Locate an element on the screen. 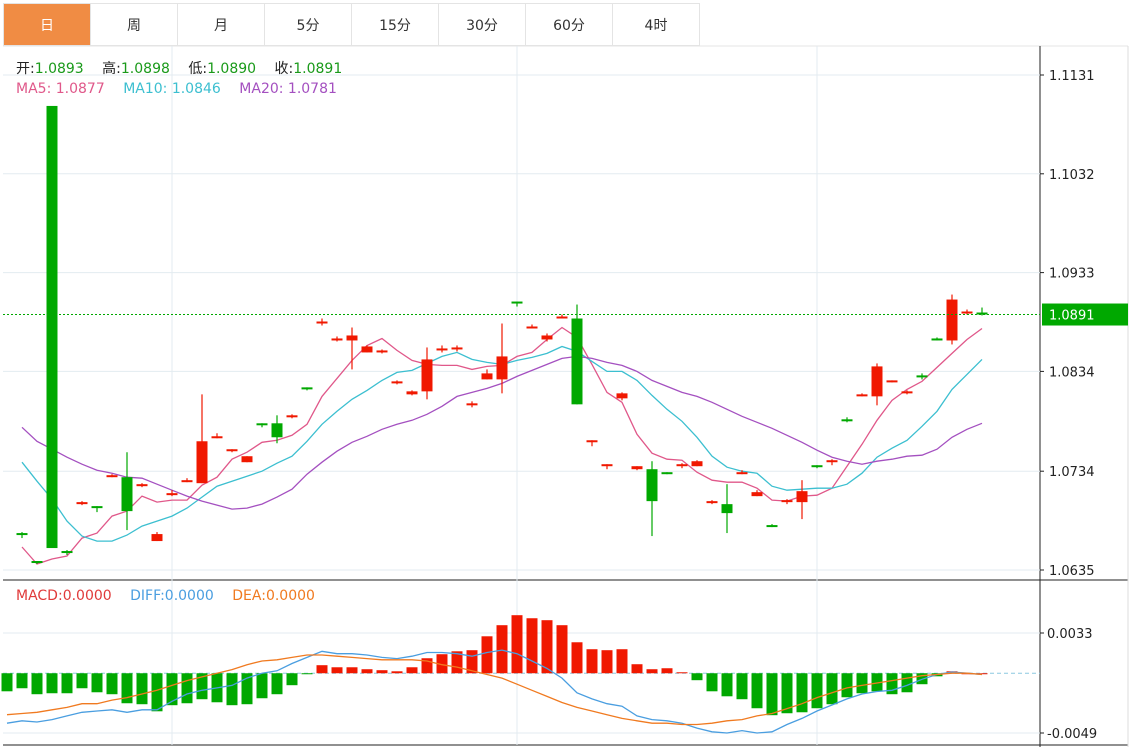 Image resolution: width=1137 pixels, height=747 pixels. ma10-value: 1.0846 is located at coordinates (196, 89).